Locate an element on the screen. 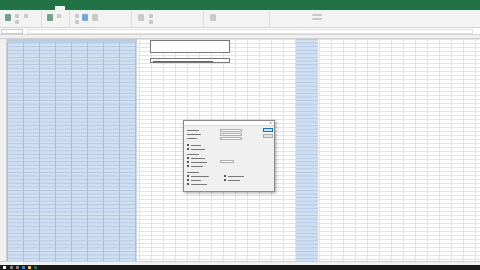 This screenshot has width=480, height=270. ribbon-group-sort-filter is located at coordinates (102, 19).